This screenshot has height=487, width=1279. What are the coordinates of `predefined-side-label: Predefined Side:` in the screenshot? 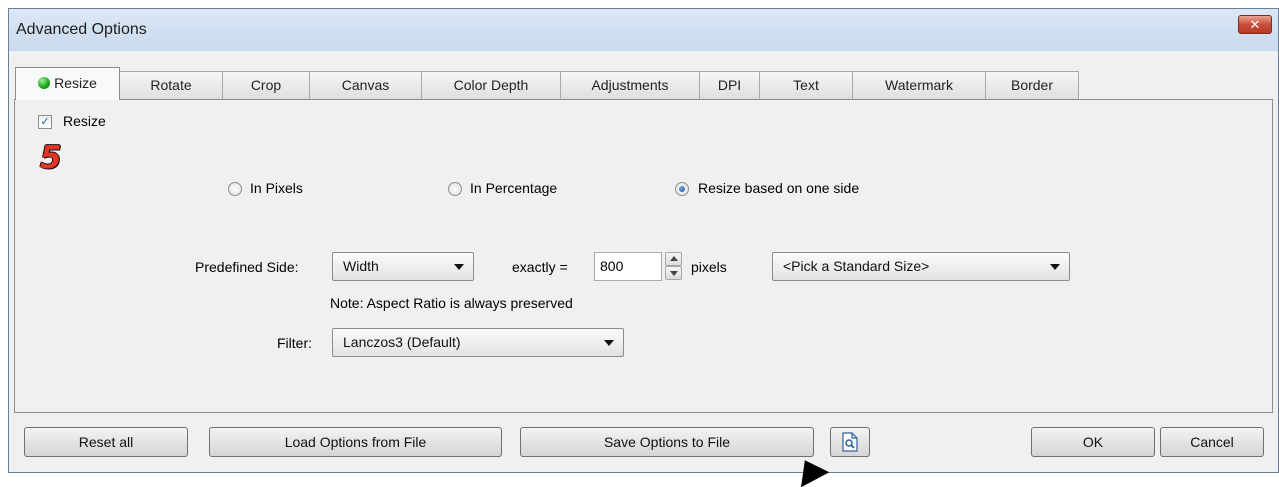 It's located at (247, 267).